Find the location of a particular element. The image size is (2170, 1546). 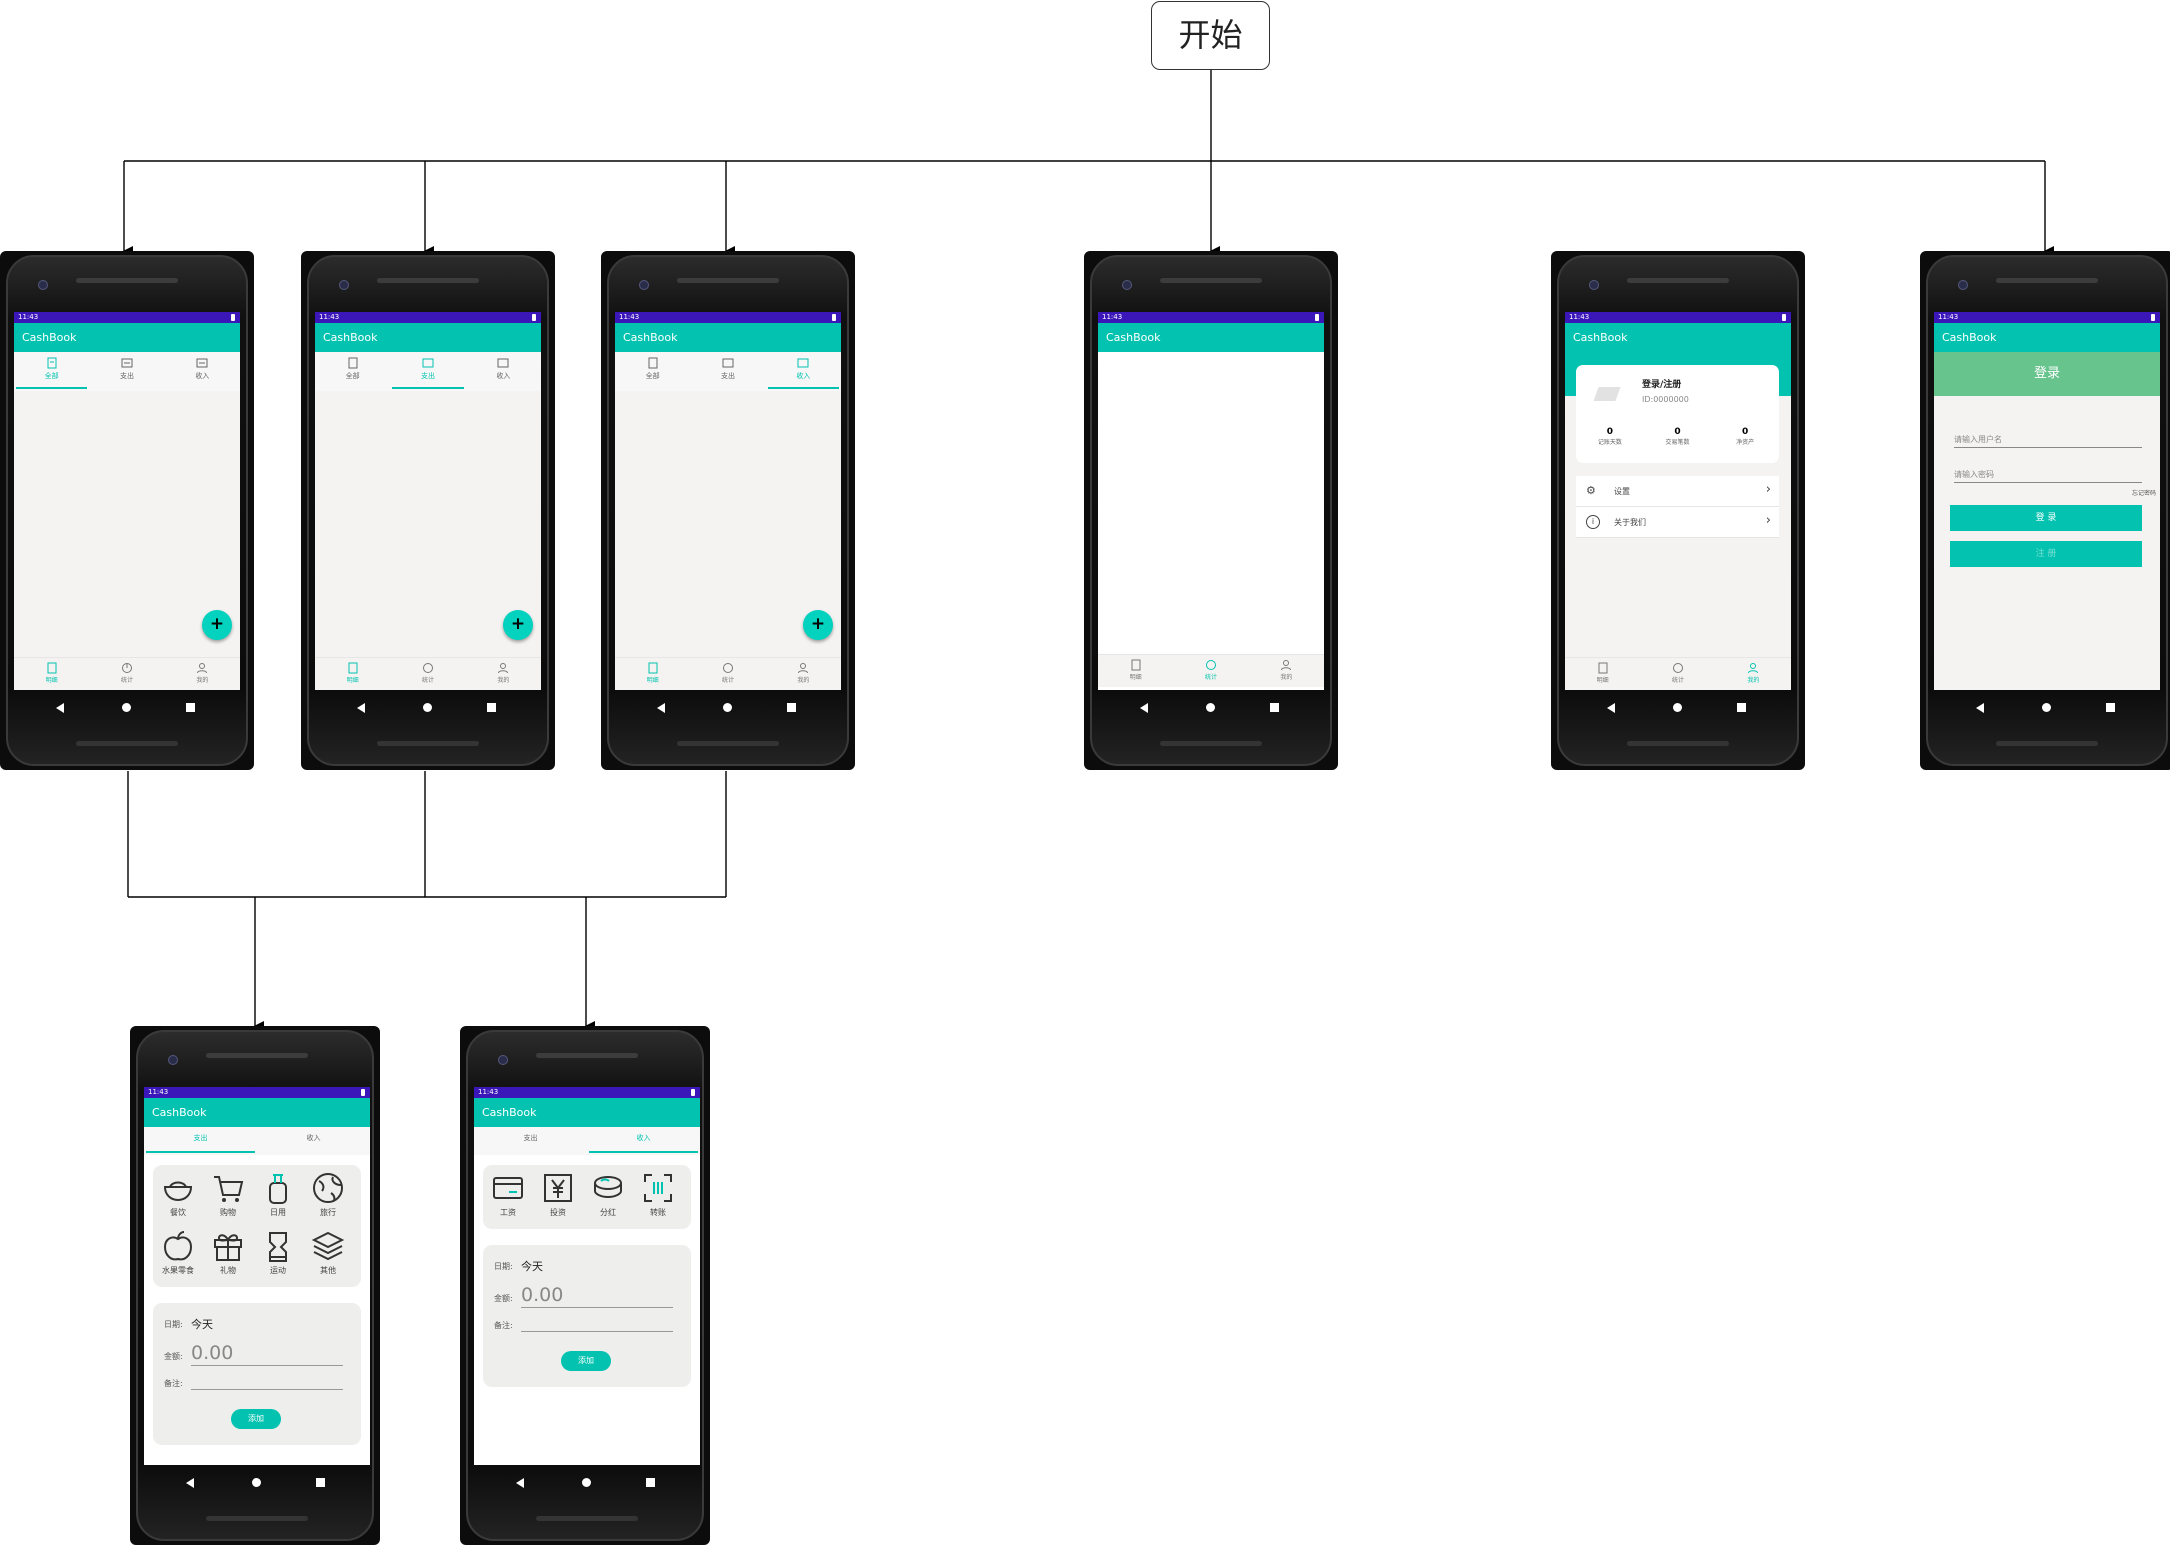

login-button: 登 录 is located at coordinates (2046, 518).